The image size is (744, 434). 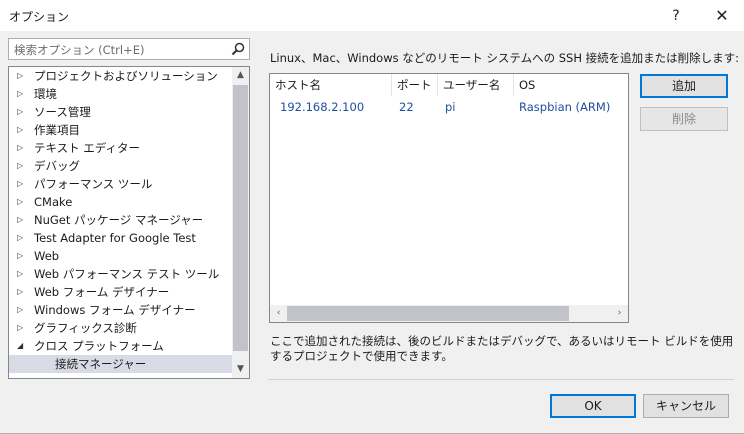 I want to click on tree-item-label: 作業項目, so click(x=57, y=130).